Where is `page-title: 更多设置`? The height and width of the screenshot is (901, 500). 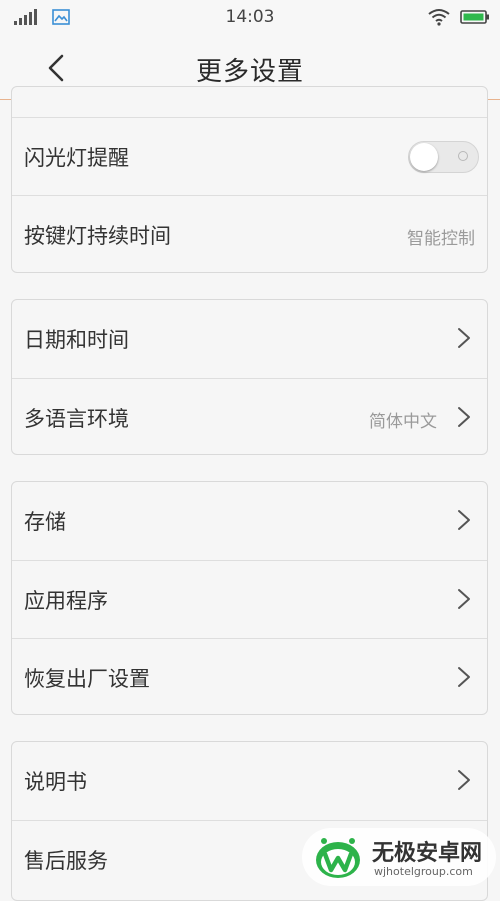
page-title: 更多设置 is located at coordinates (249, 72).